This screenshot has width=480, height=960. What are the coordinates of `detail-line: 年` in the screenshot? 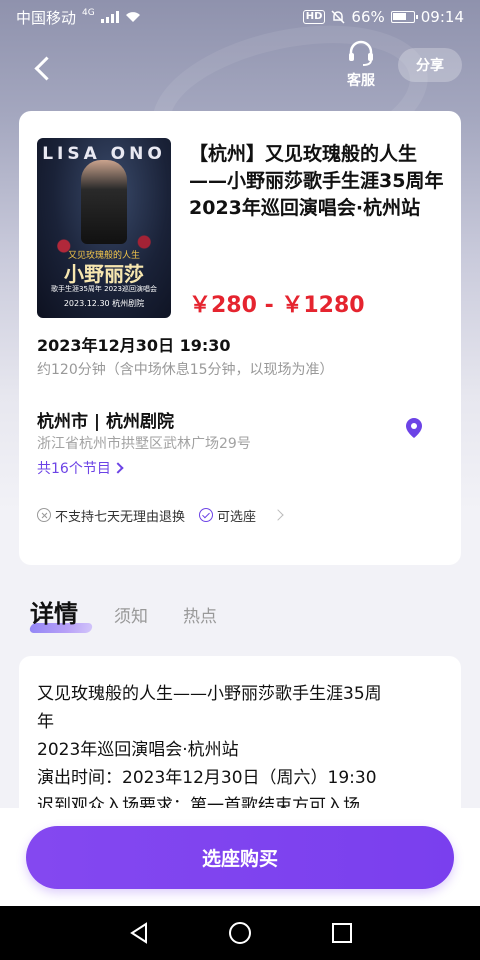 It's located at (45, 722).